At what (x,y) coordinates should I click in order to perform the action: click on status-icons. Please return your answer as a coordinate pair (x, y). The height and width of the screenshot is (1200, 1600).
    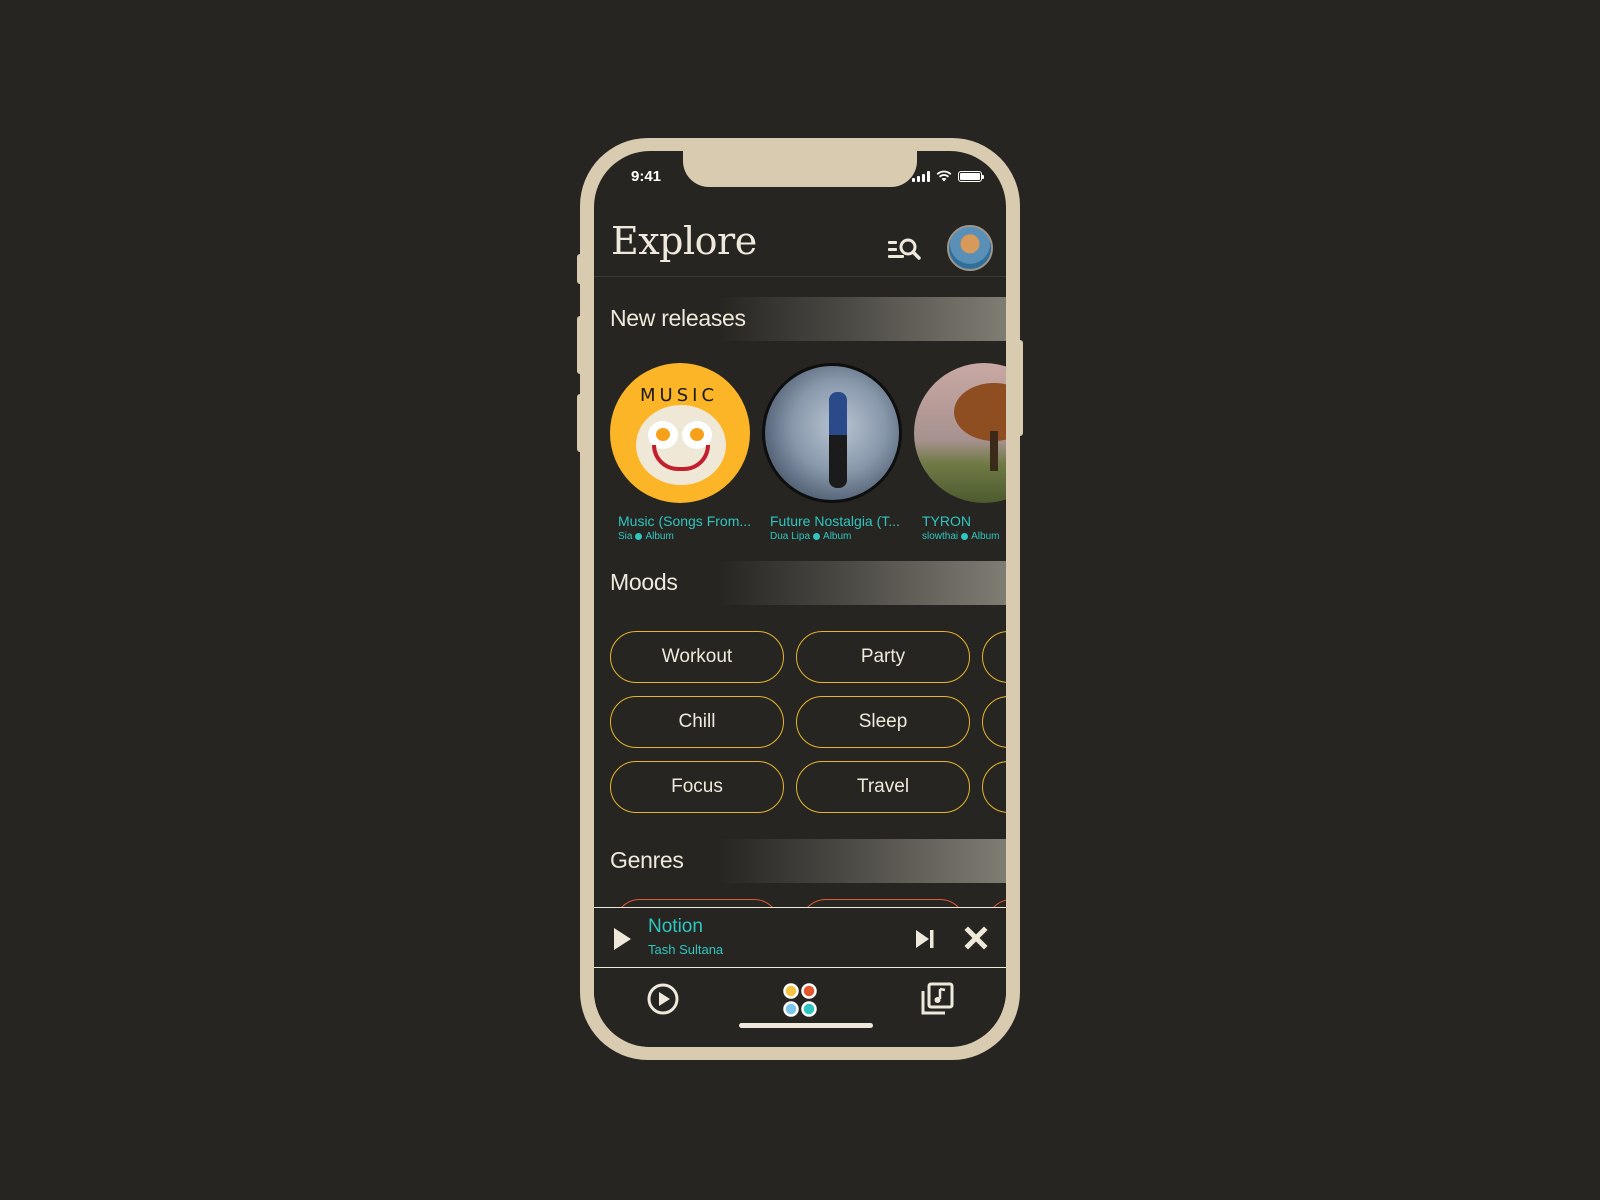
    Looking at the image, I should click on (948, 176).